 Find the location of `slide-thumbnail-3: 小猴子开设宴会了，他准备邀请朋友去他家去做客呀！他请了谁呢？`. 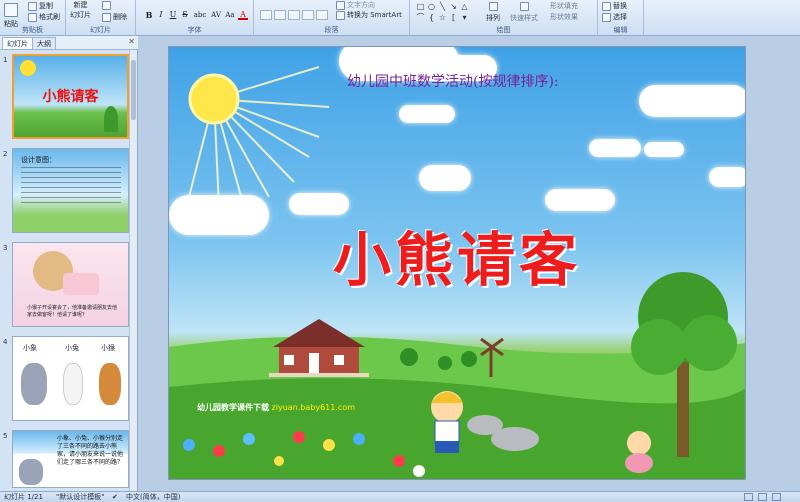

slide-thumbnail-3: 小猴子开设宴会了，他准备邀请朋友去他家去做客呀！他请了谁呢？ is located at coordinates (70, 284).